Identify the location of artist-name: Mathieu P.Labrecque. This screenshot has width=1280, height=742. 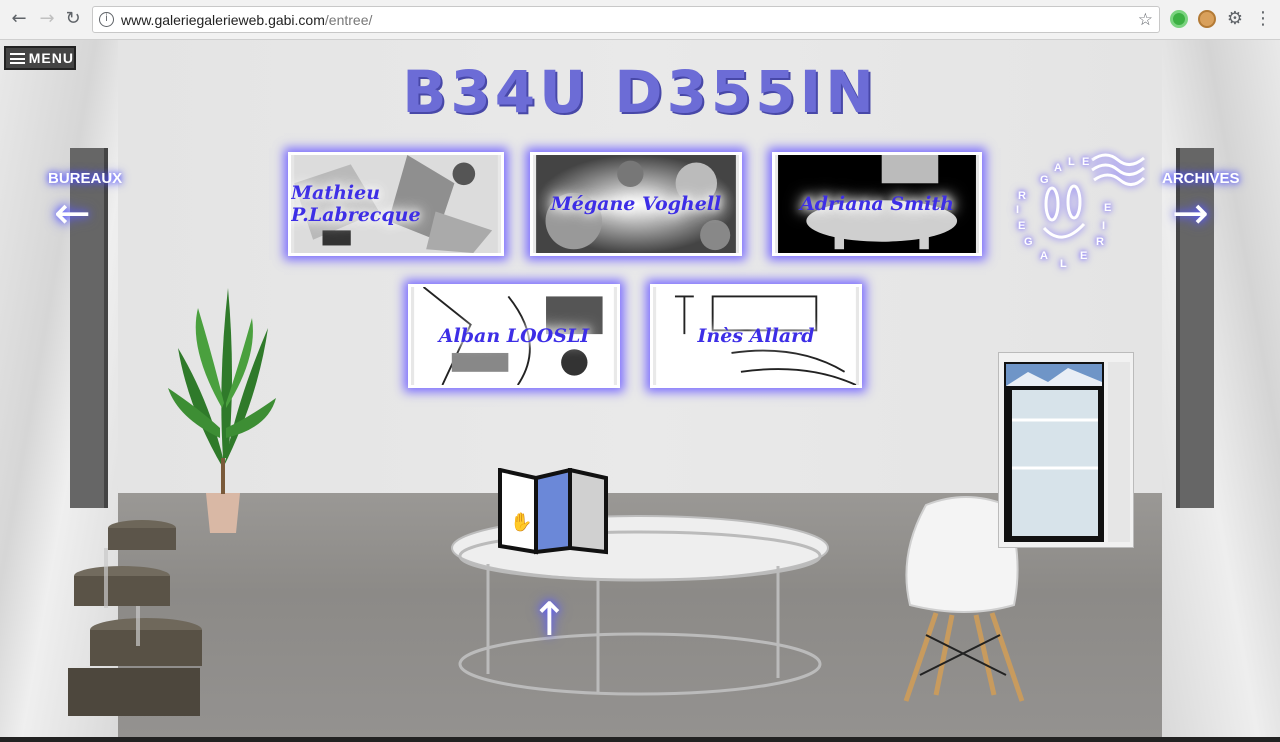
(356, 204).